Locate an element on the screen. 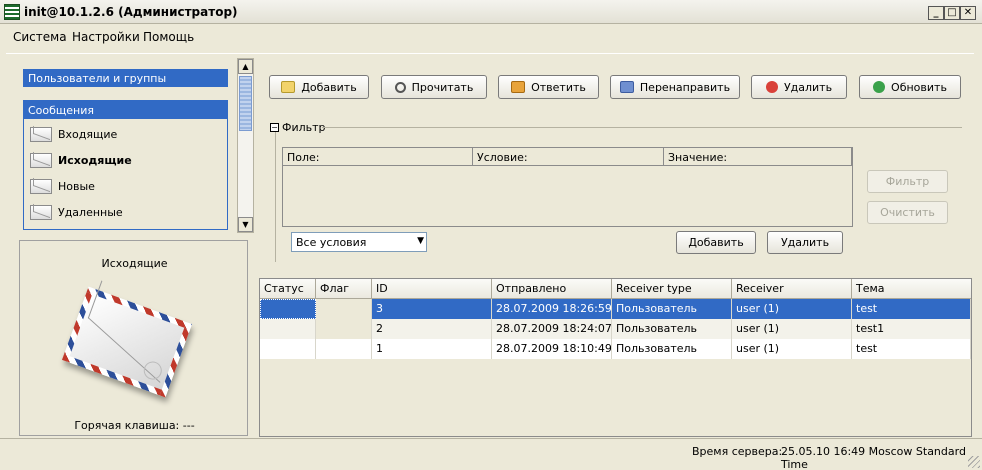  delete-button: Удалить is located at coordinates (799, 87).